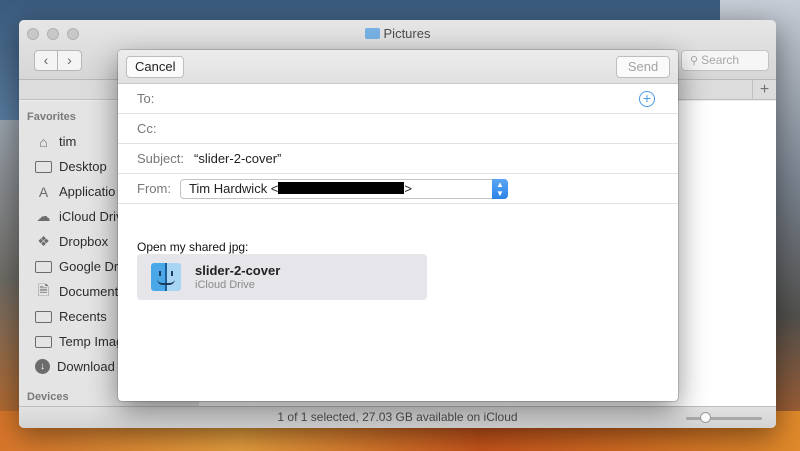 Image resolution: width=800 pixels, height=451 pixels. Describe the element at coordinates (43, 216) in the screenshot. I see `cloud-icon: ☁` at that location.